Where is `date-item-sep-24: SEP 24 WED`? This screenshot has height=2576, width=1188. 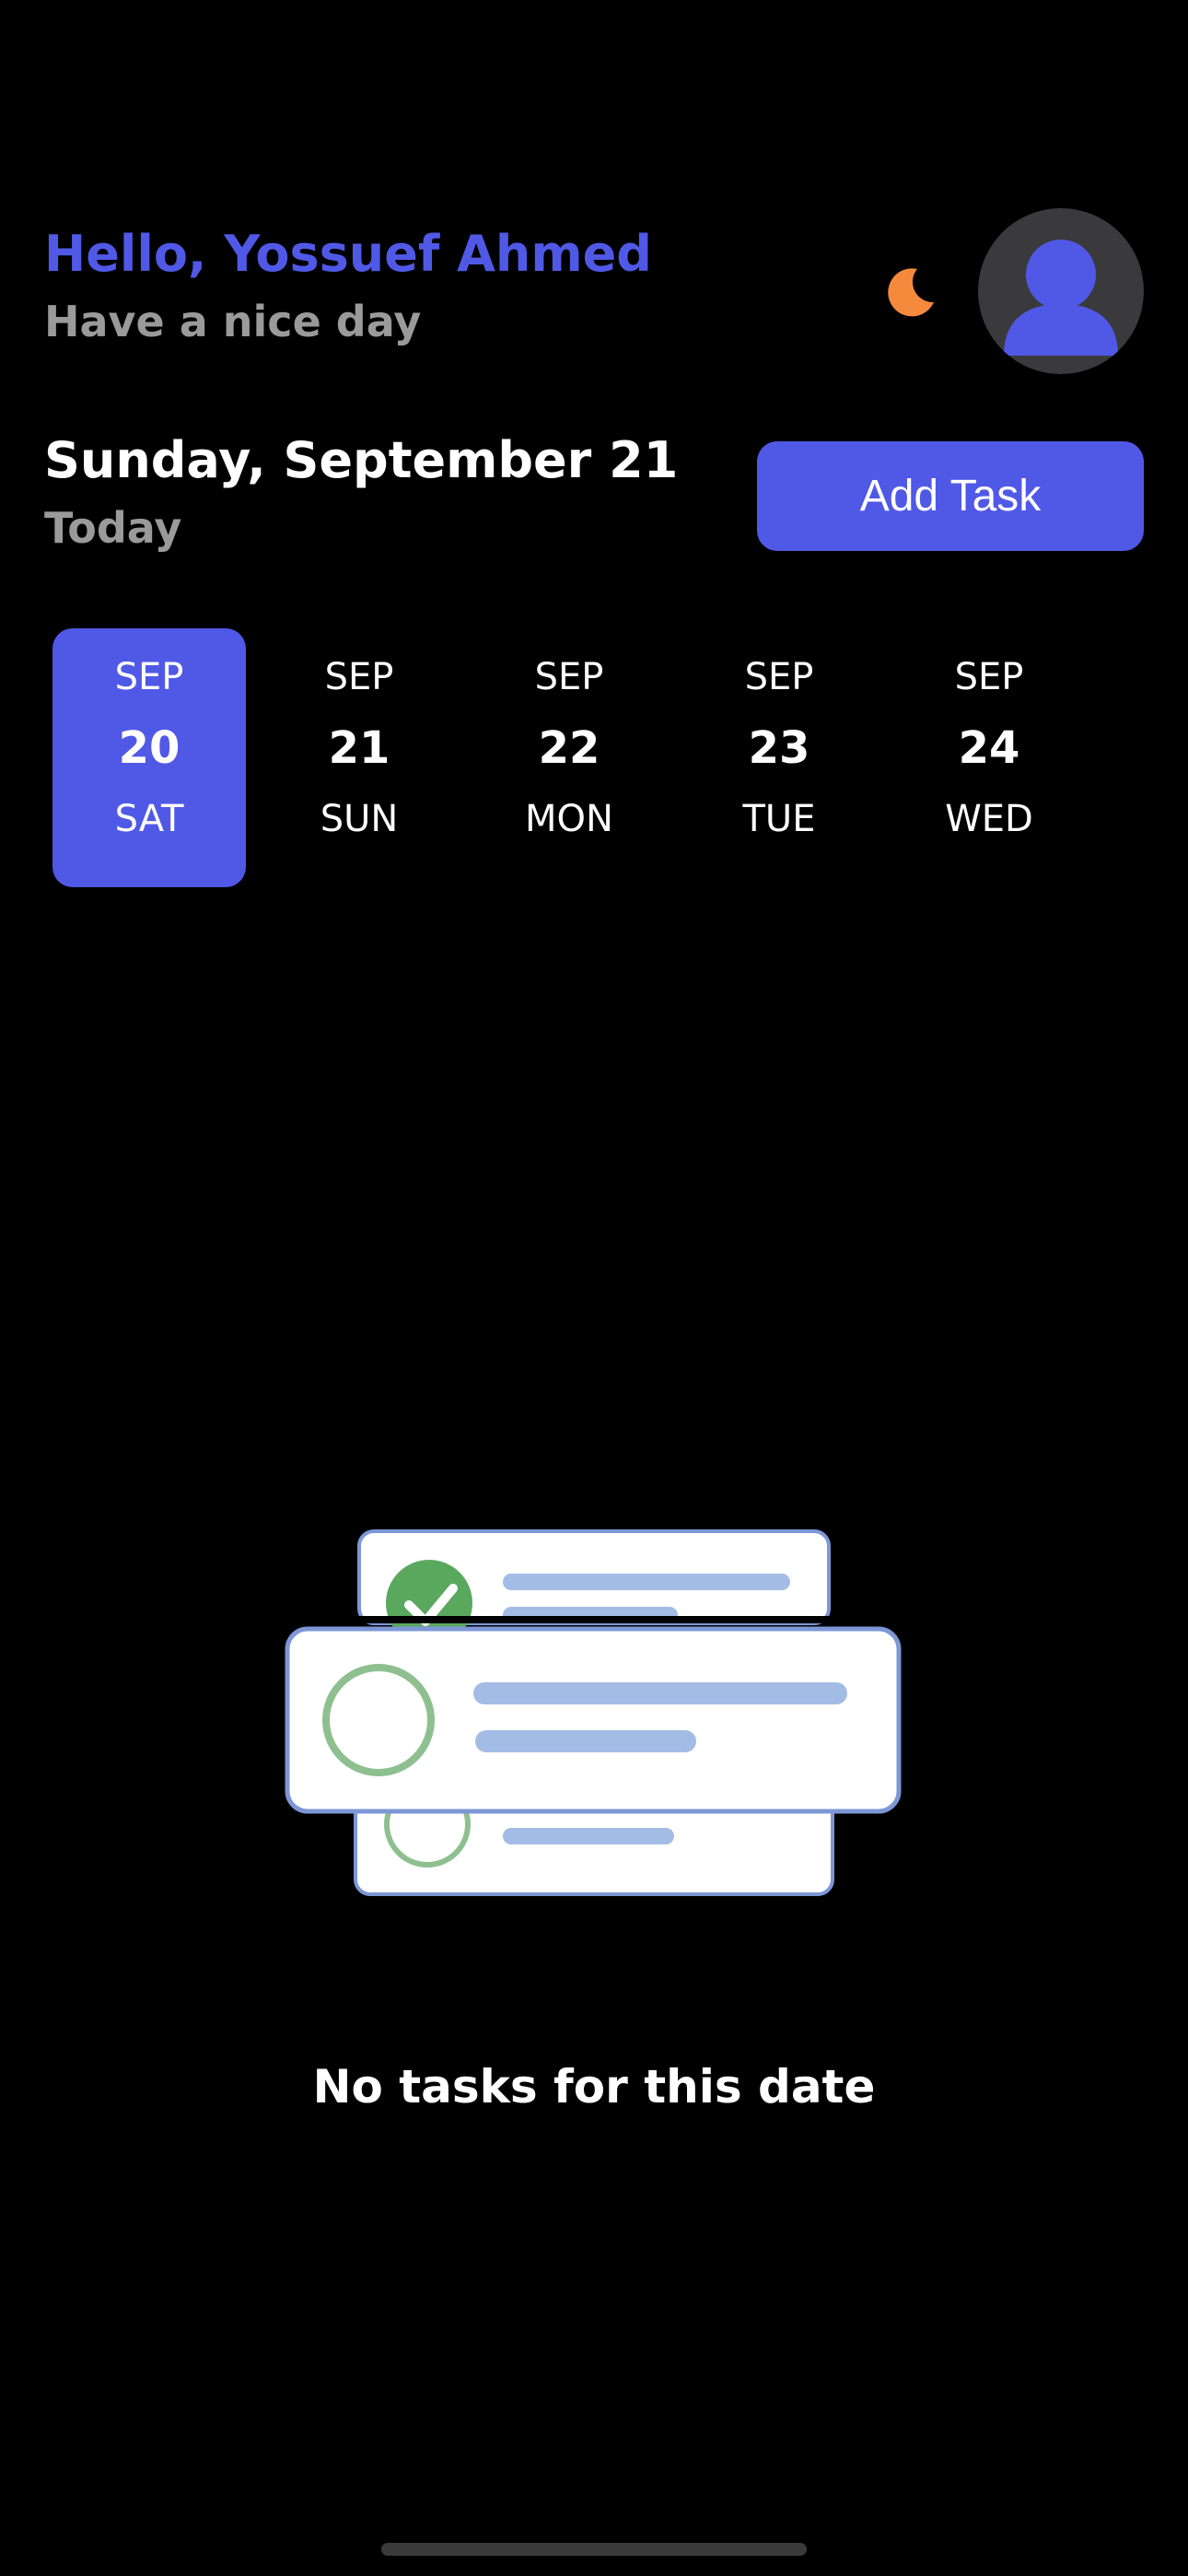 date-item-sep-24: SEP 24 WED is located at coordinates (989, 757).